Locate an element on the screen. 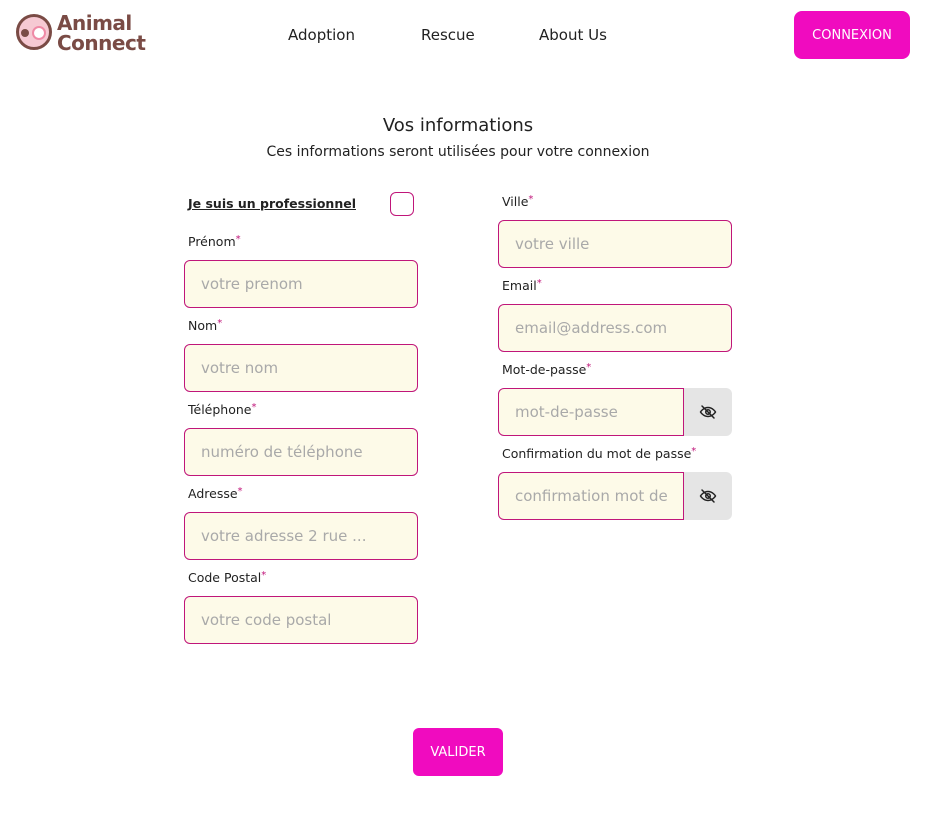  code-postal-label: Code Postal* is located at coordinates (227, 577).